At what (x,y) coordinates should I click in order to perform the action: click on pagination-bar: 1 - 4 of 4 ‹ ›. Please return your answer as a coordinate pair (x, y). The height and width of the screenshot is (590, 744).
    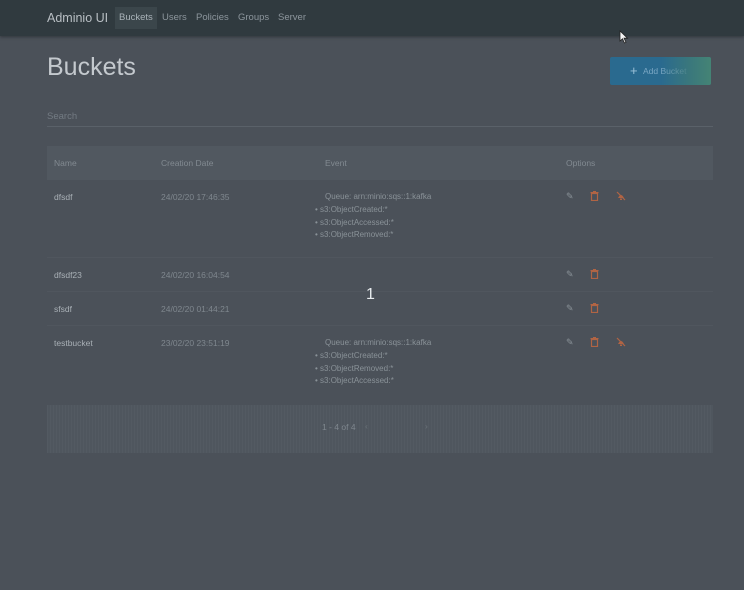
    Looking at the image, I should click on (380, 429).